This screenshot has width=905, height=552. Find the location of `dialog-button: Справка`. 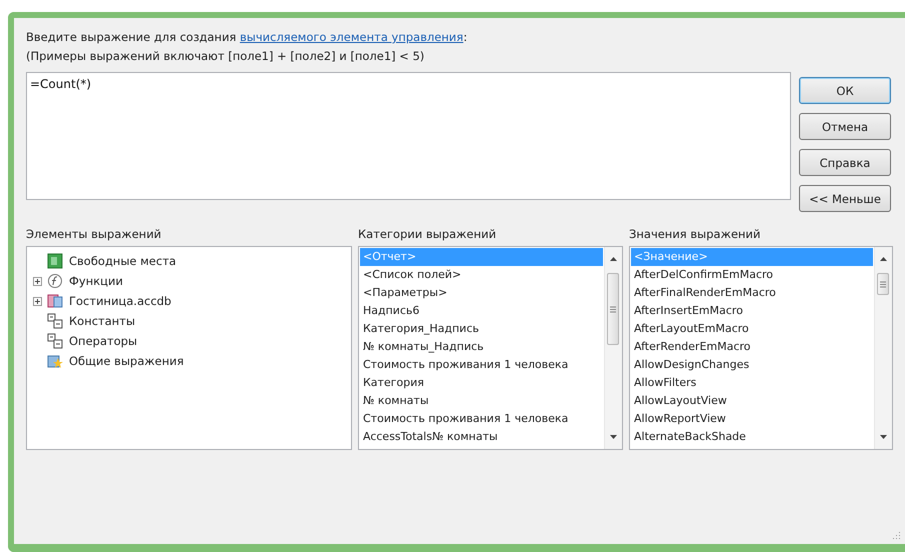

dialog-button: Справка is located at coordinates (845, 162).